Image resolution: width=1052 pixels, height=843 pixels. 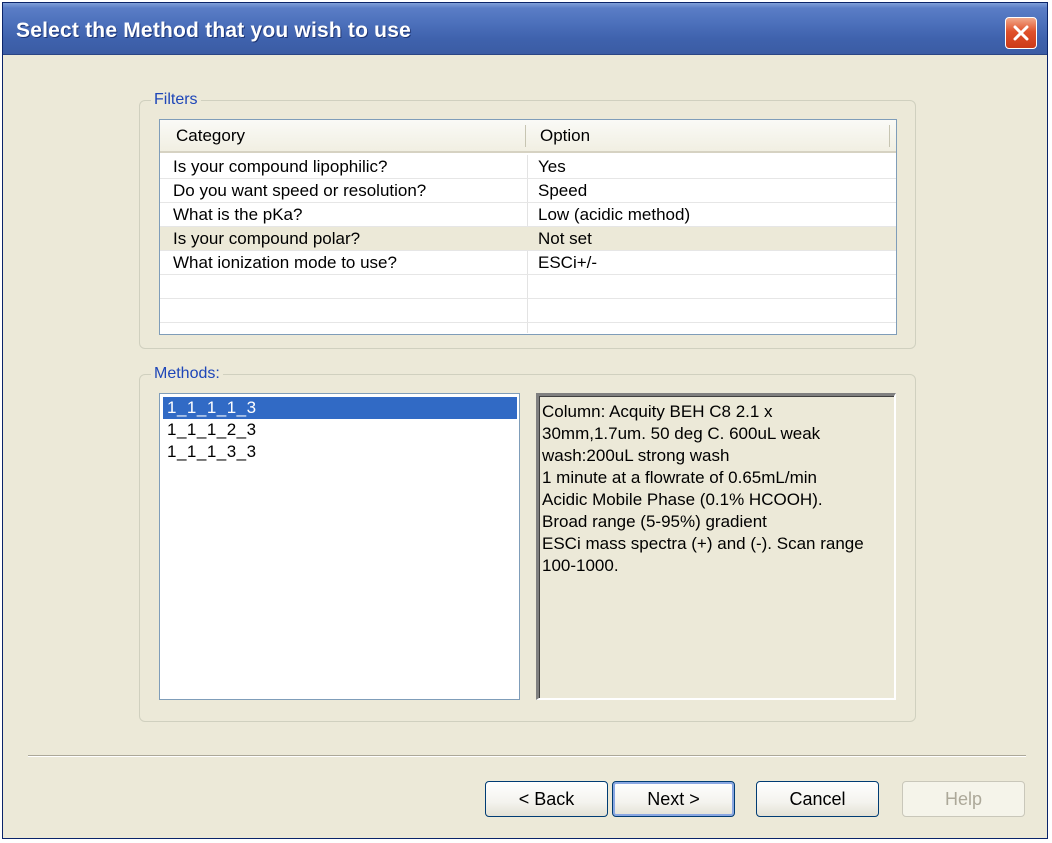 I want to click on filter-row-selected: Is your compound polar? Not set, so click(x=528, y=239).